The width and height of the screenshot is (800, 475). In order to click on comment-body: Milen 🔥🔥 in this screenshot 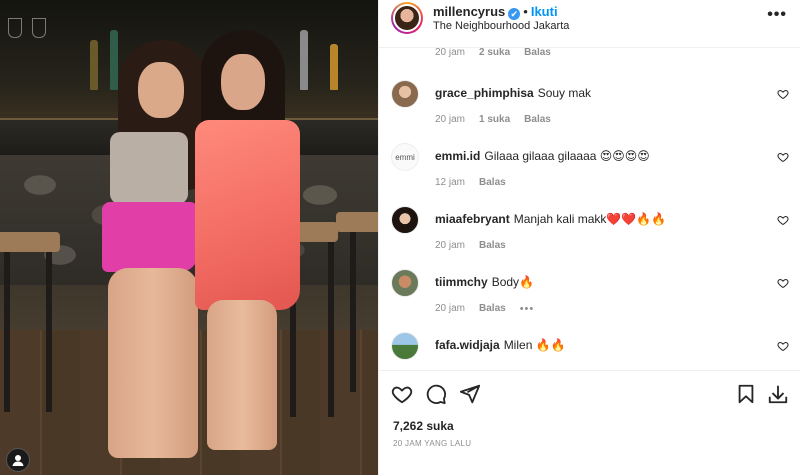, I will do `click(534, 345)`.